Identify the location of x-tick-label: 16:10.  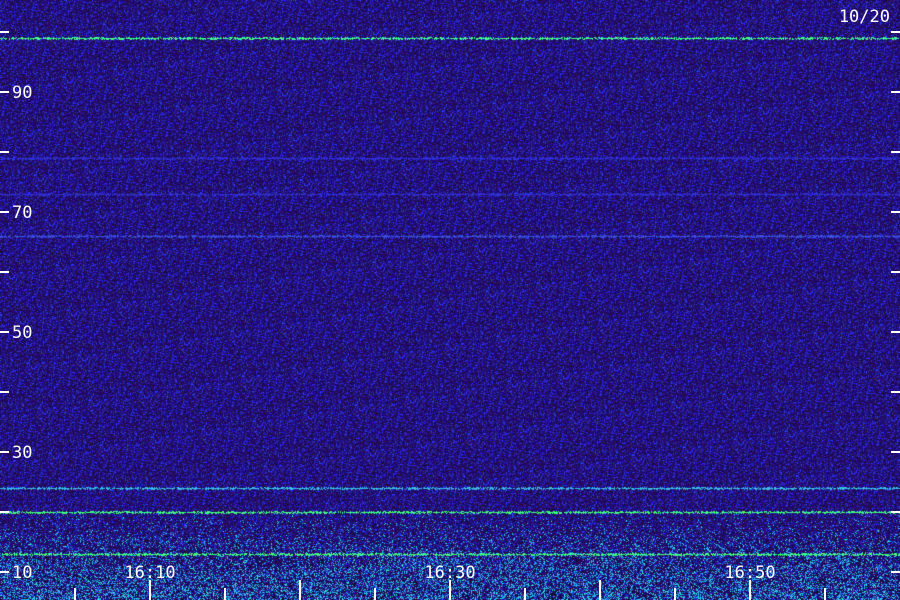
(149, 573).